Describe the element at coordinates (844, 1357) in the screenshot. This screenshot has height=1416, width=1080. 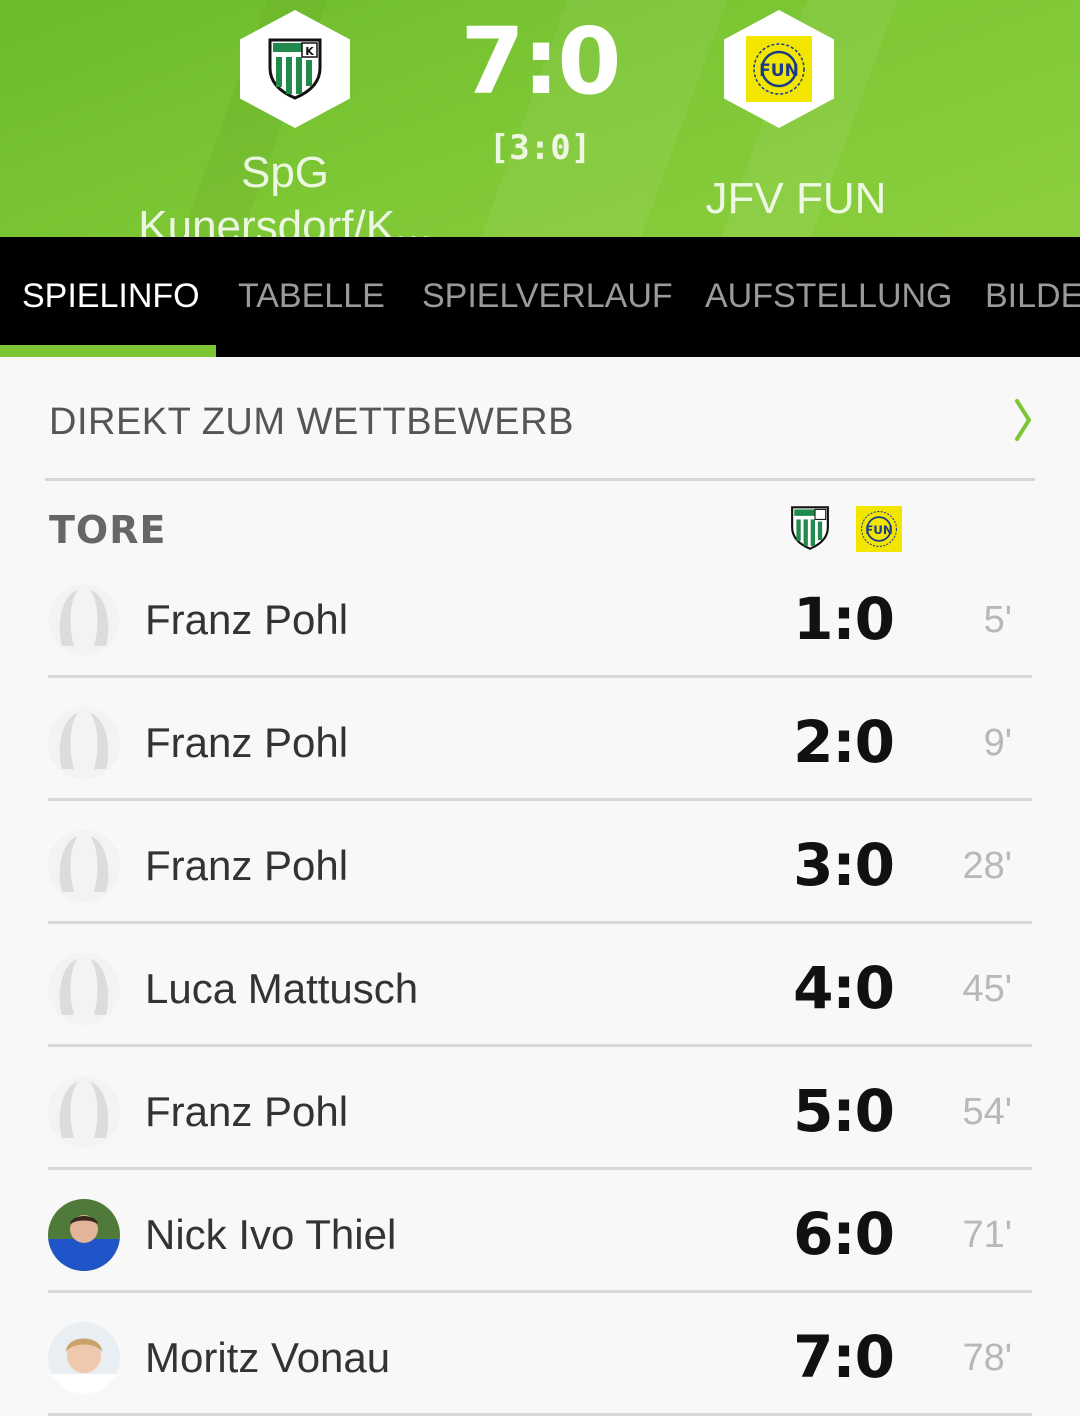
I see `running-score: 7:0` at that location.